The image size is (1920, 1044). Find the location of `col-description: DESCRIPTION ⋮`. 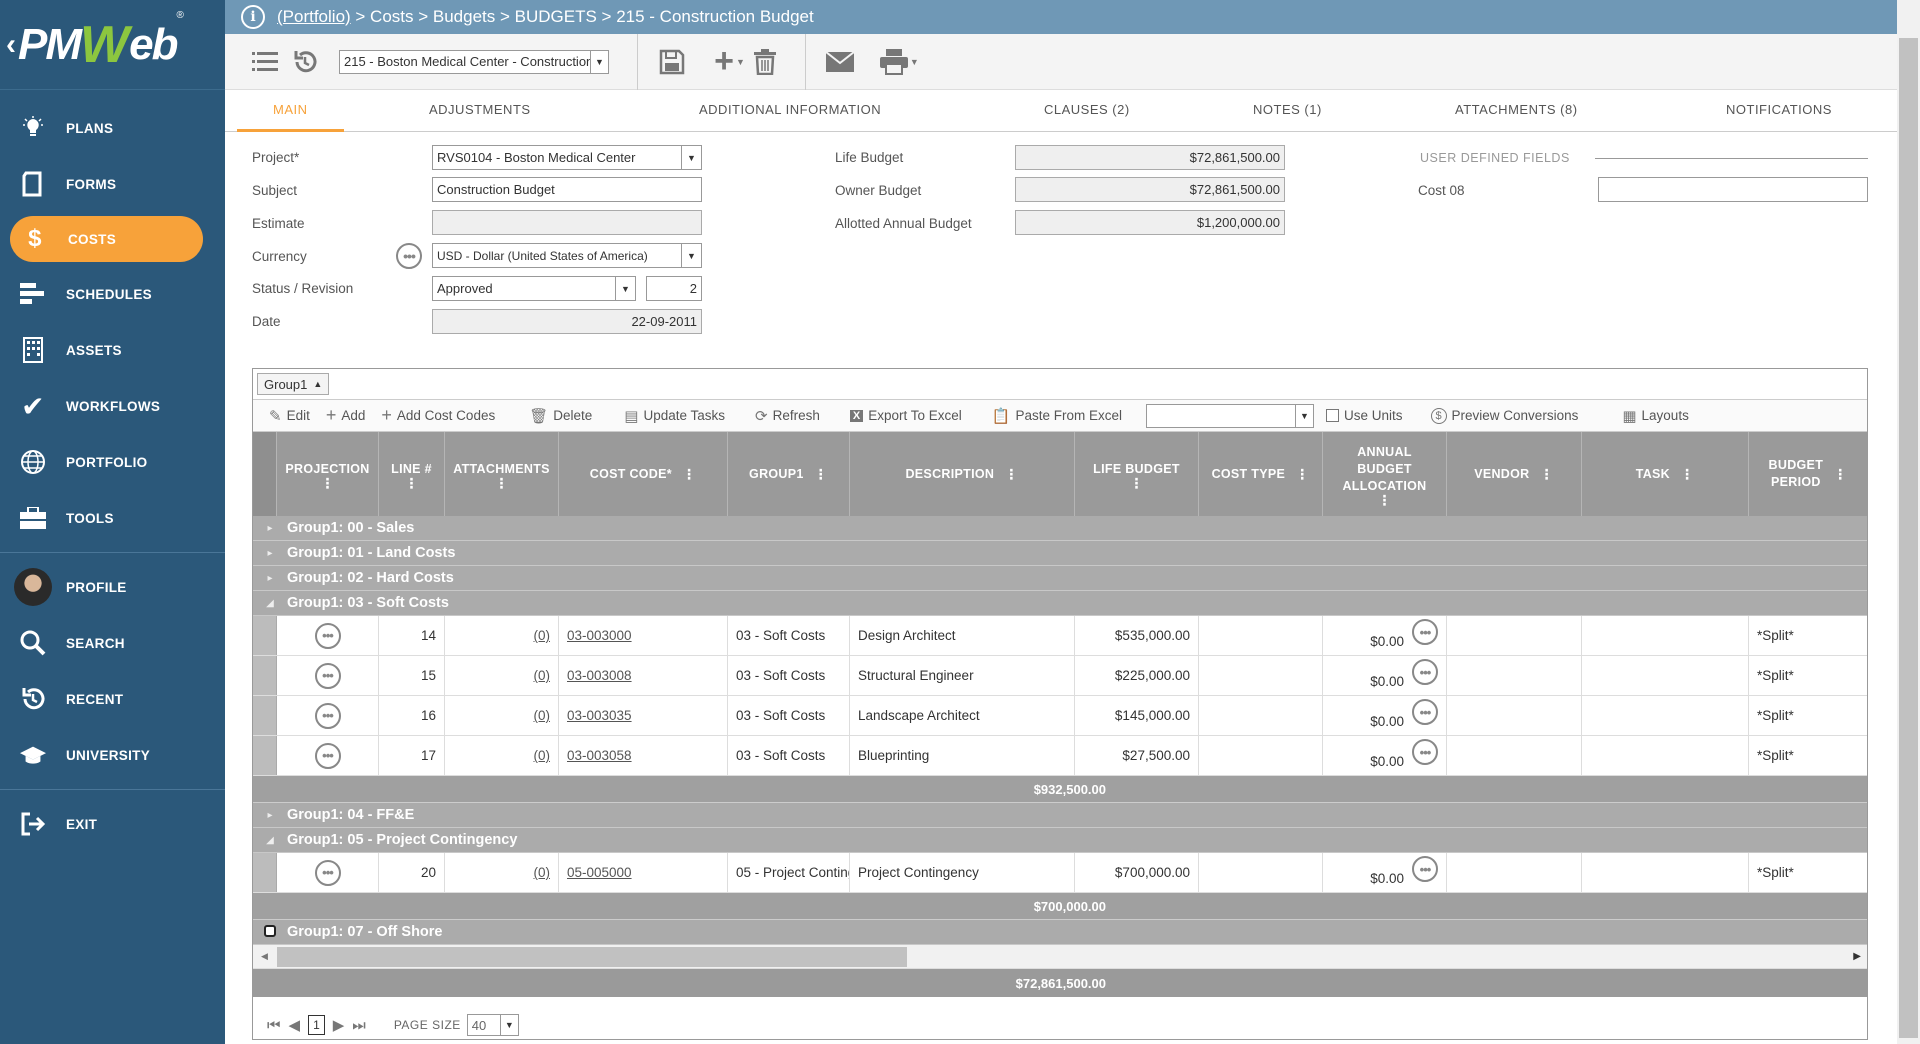

col-description: DESCRIPTION ⋮ is located at coordinates (962, 474).